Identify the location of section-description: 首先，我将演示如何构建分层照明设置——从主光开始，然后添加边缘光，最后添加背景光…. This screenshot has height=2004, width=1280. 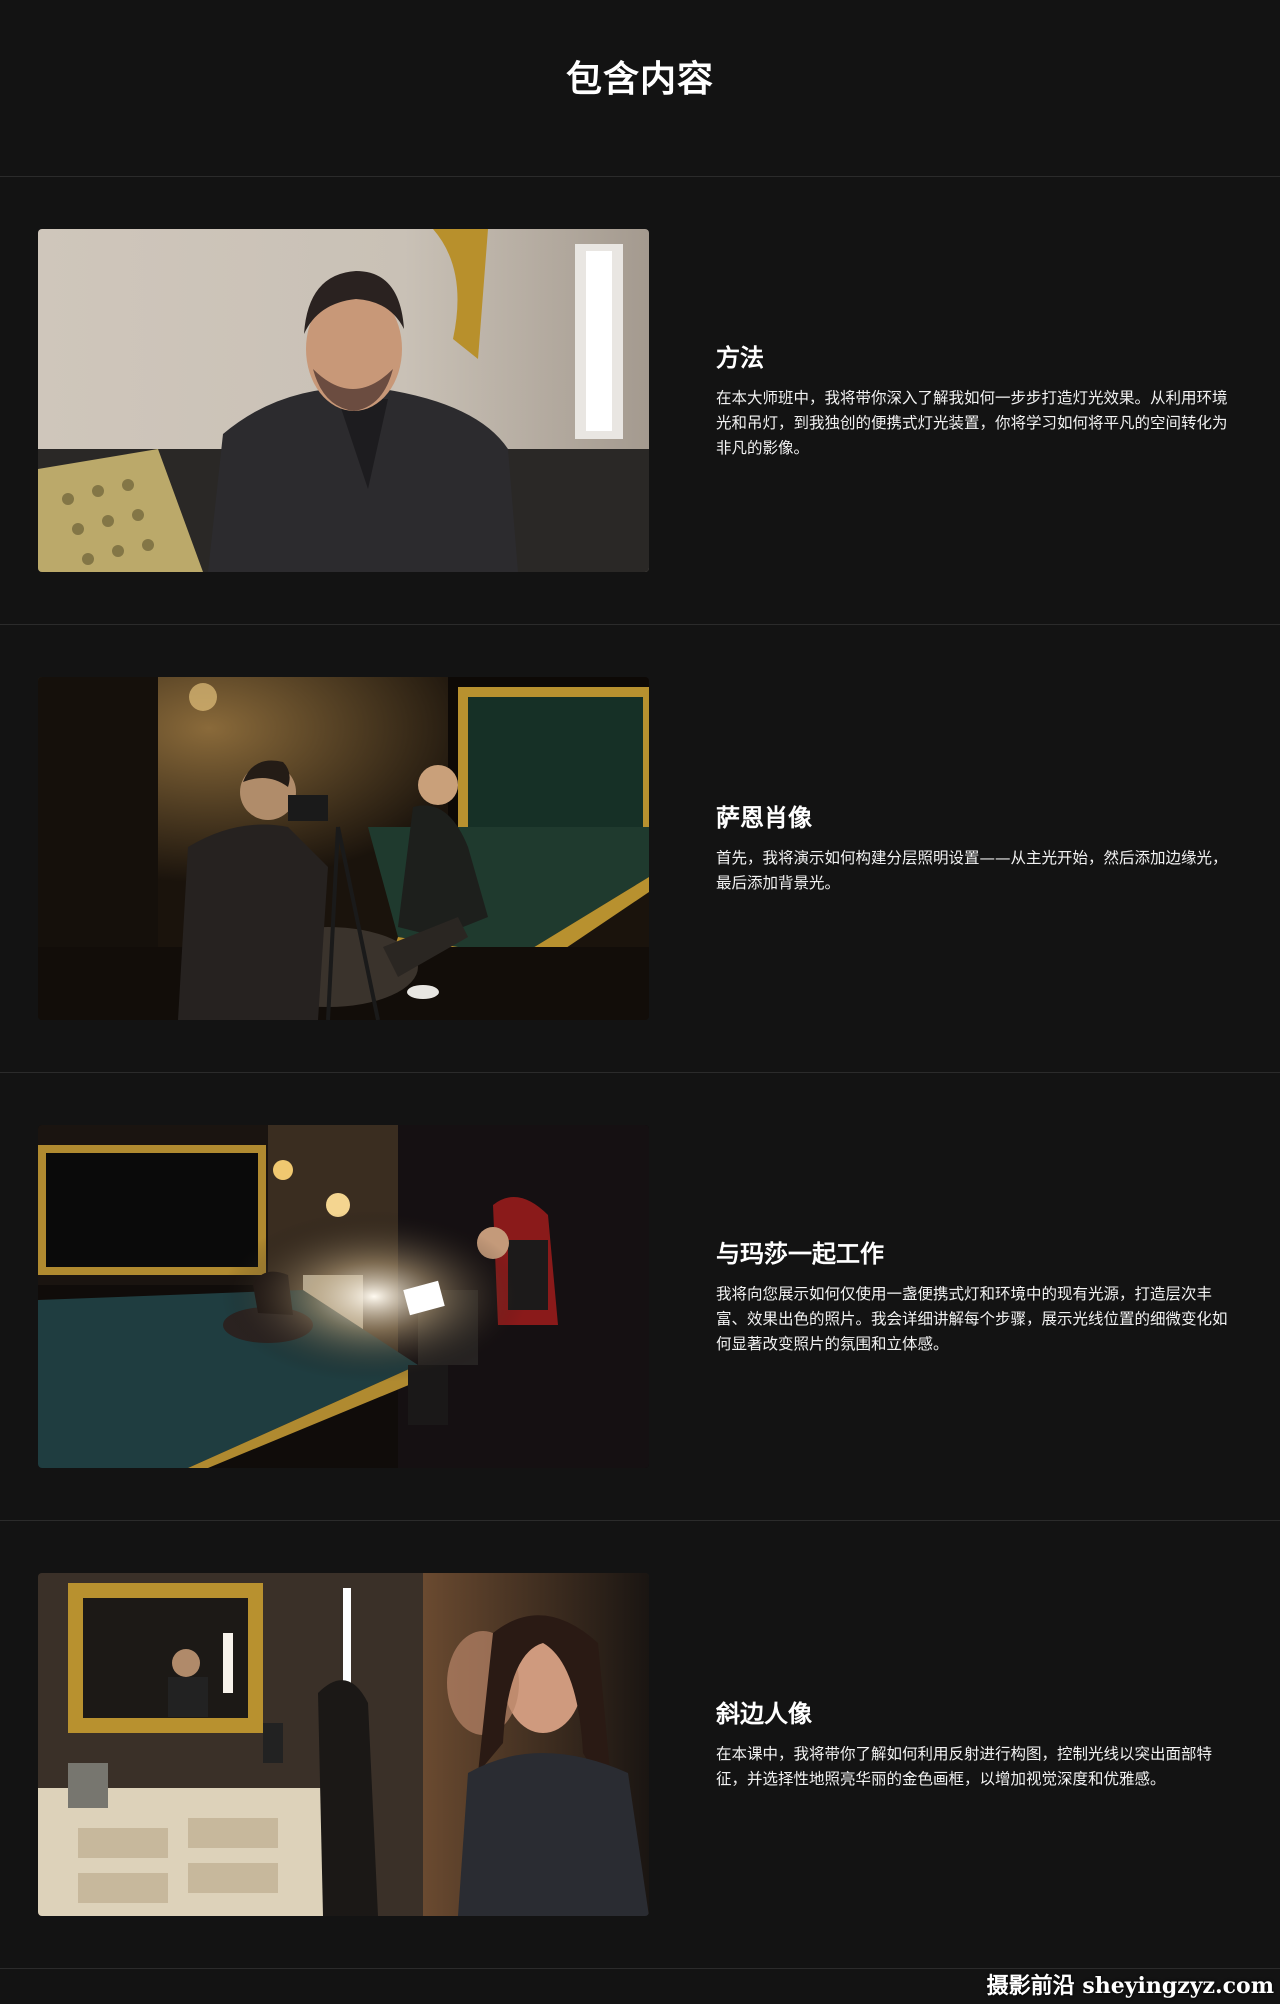
(972, 870).